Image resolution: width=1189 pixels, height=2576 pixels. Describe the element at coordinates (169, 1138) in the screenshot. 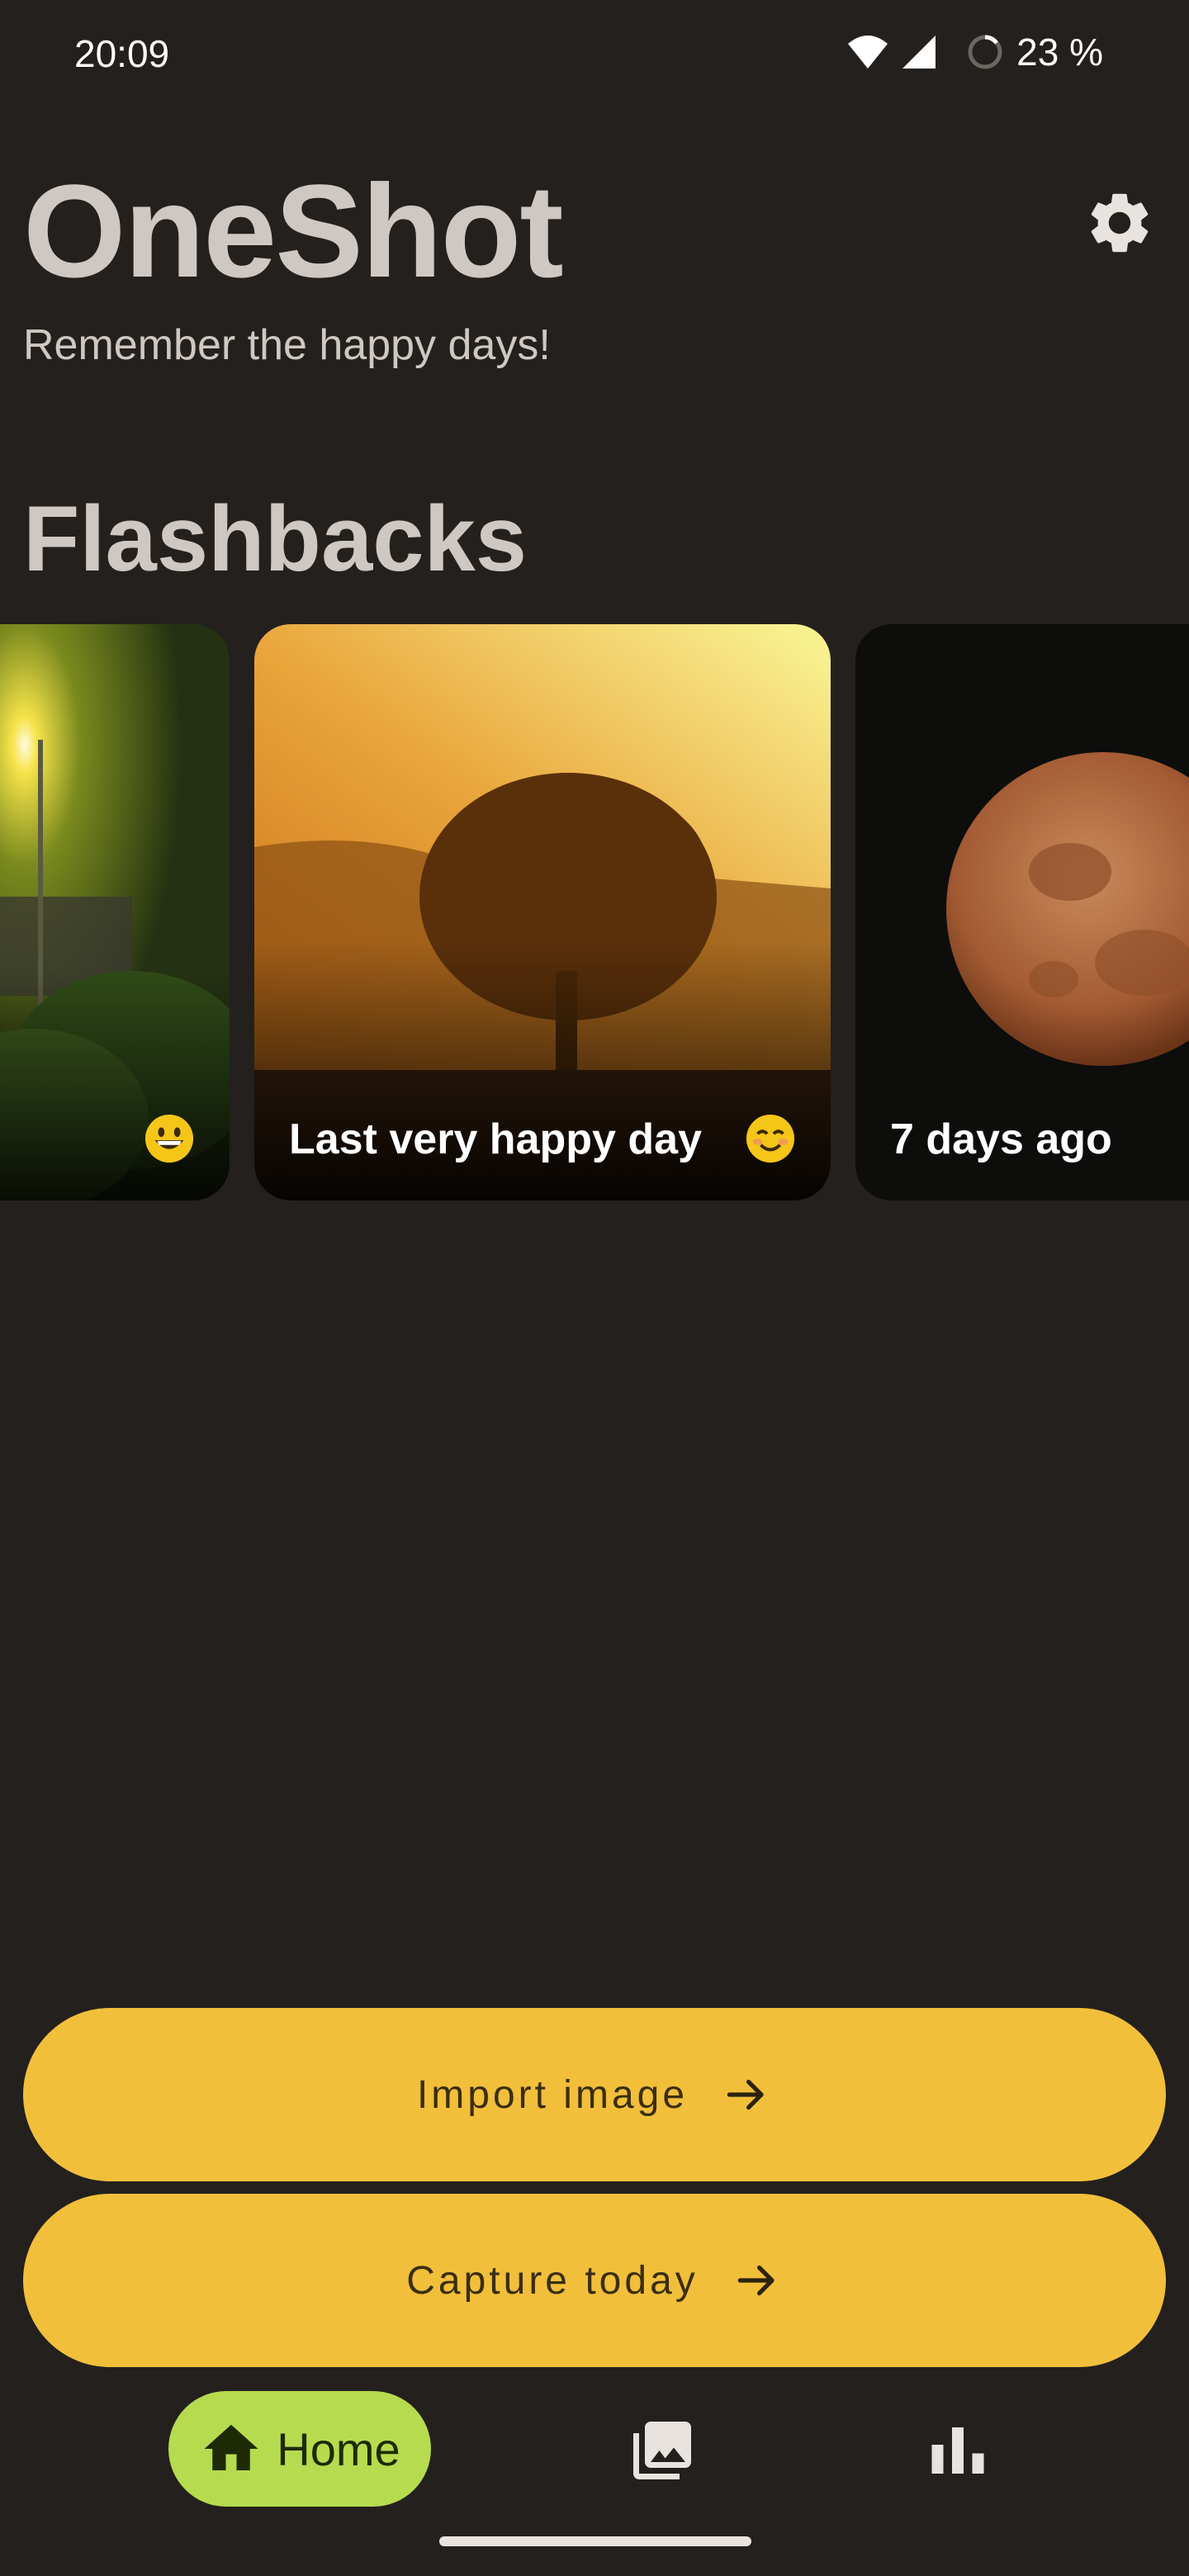

I see `grinning-face-emoji-icon` at that location.